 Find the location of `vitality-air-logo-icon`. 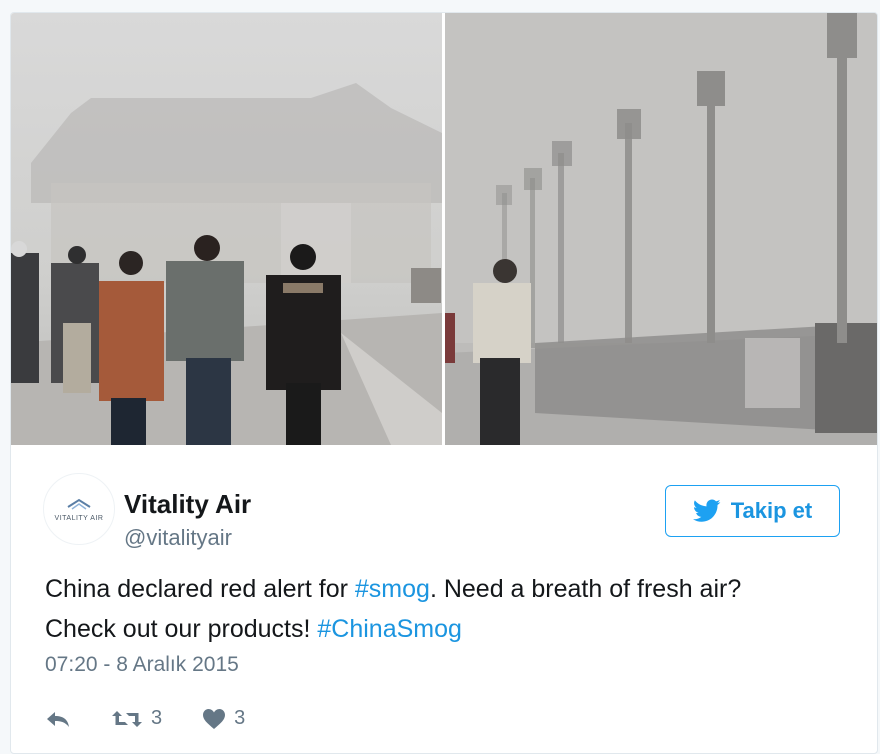

vitality-air-logo-icon is located at coordinates (79, 504).